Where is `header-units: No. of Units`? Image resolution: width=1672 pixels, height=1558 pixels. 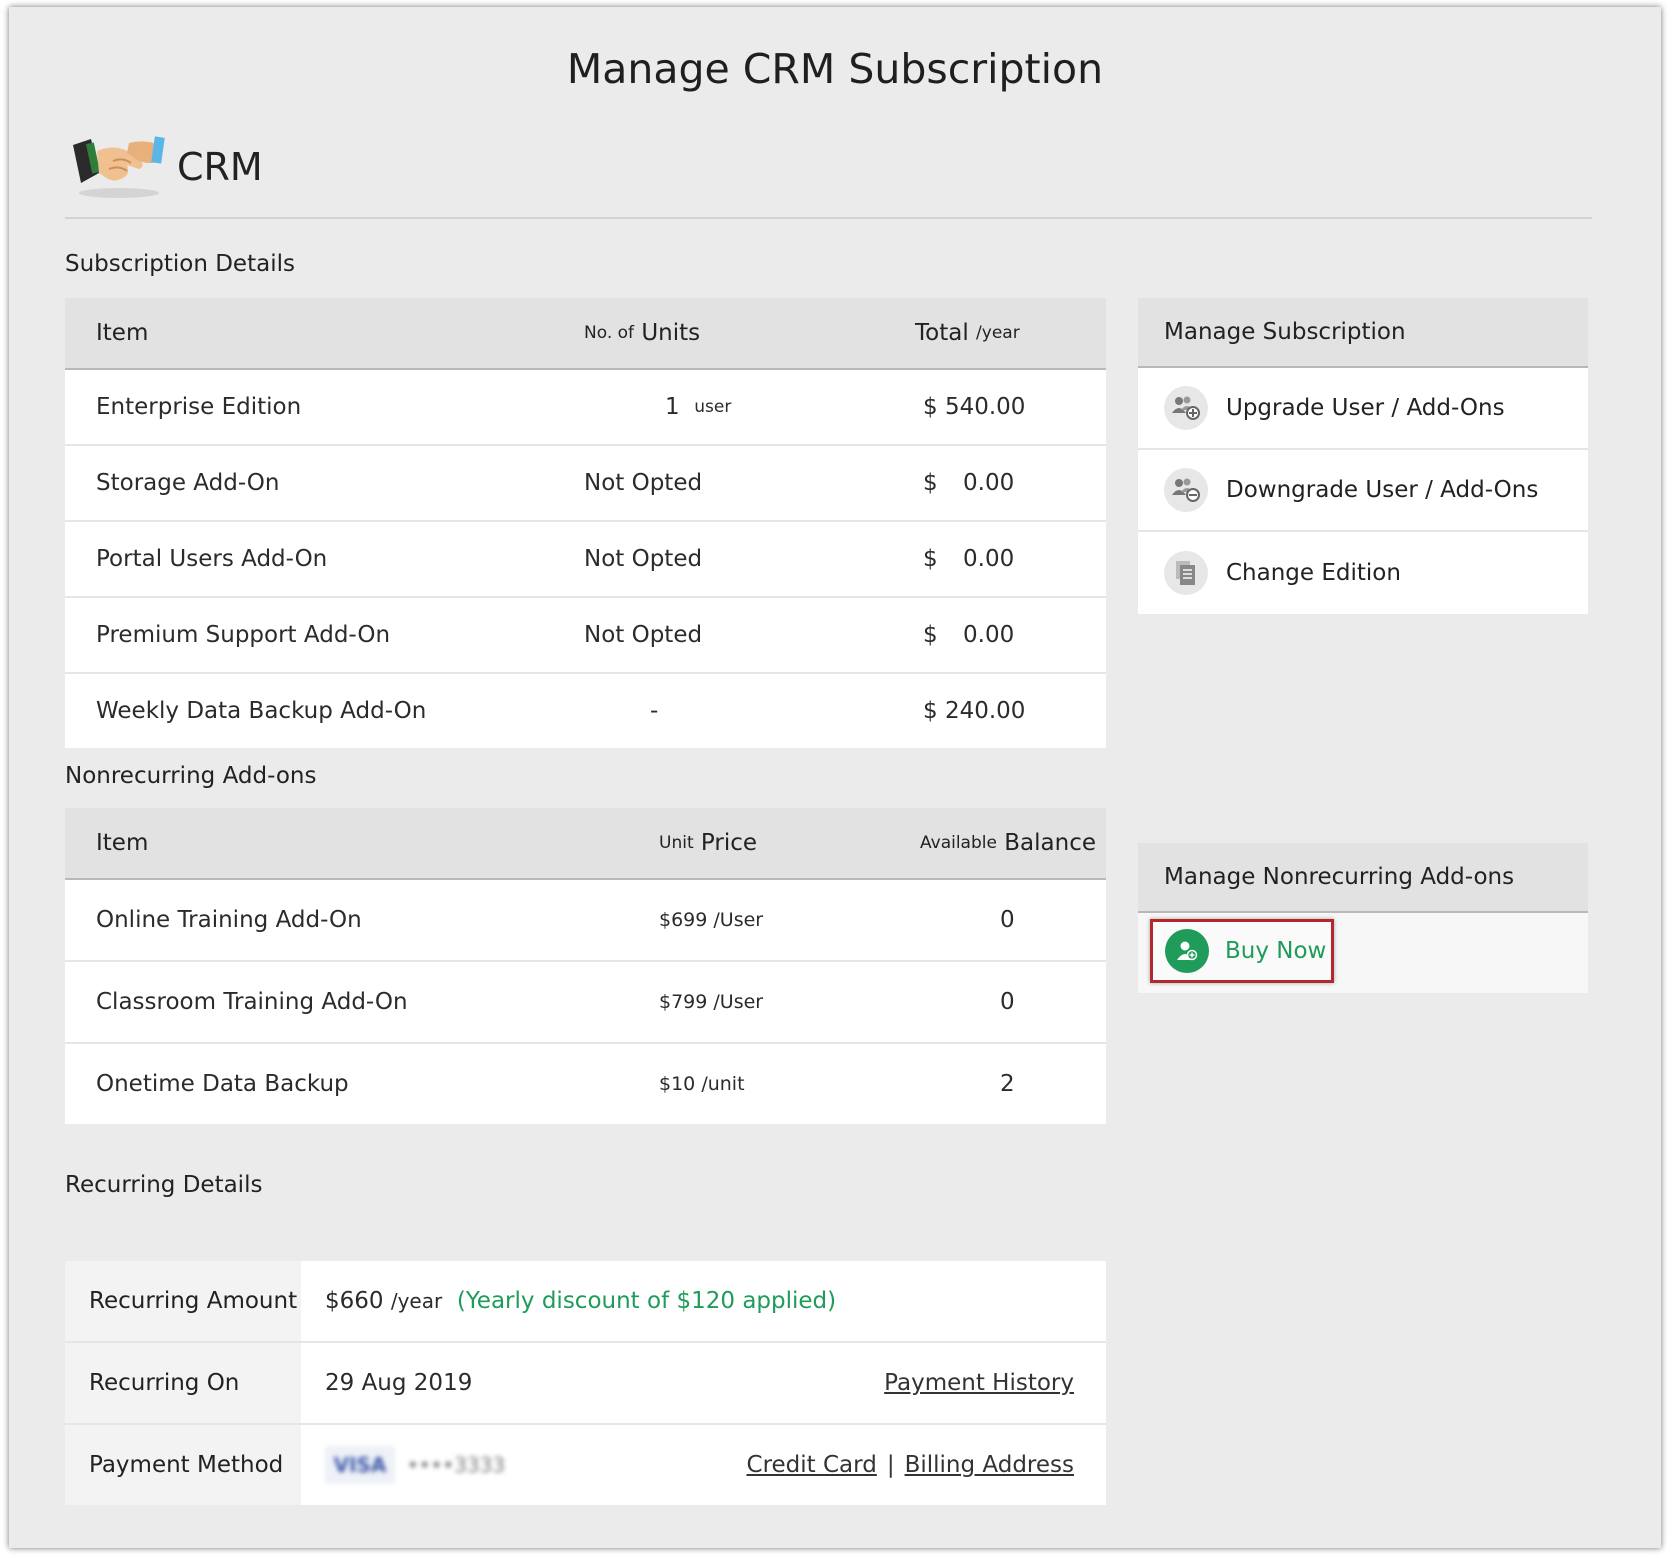 header-units: No. of Units is located at coordinates (642, 333).